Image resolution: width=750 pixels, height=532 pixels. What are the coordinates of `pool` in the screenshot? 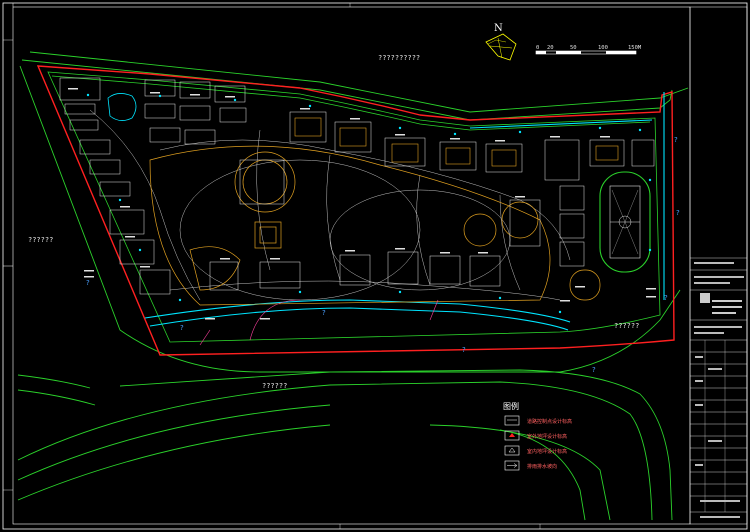 It's located at (122, 107).